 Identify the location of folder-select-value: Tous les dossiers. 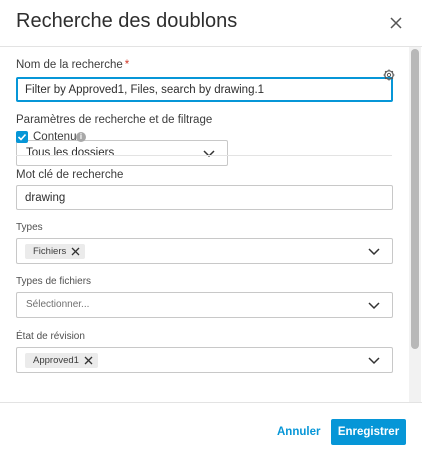
(70, 153).